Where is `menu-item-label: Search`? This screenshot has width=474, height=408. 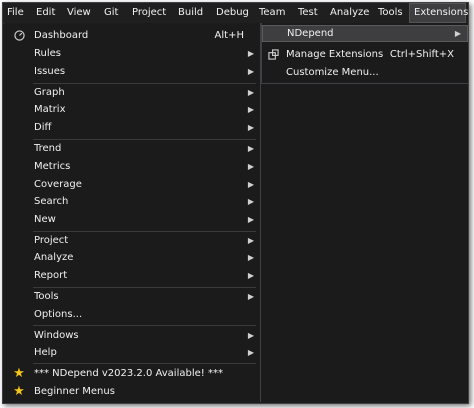 menu-item-label: Search is located at coordinates (51, 201).